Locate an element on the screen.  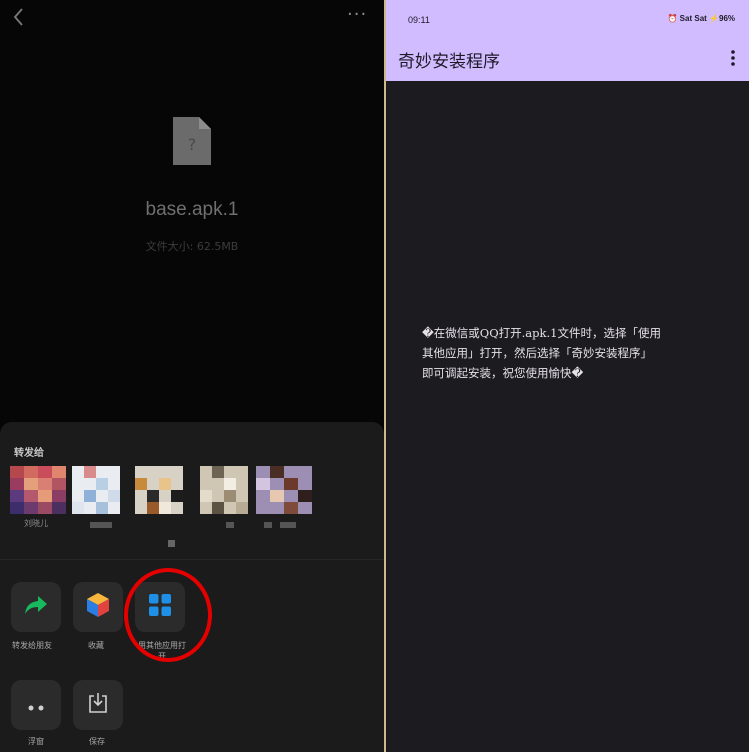
save-label: 保存 is located at coordinates (97, 741).